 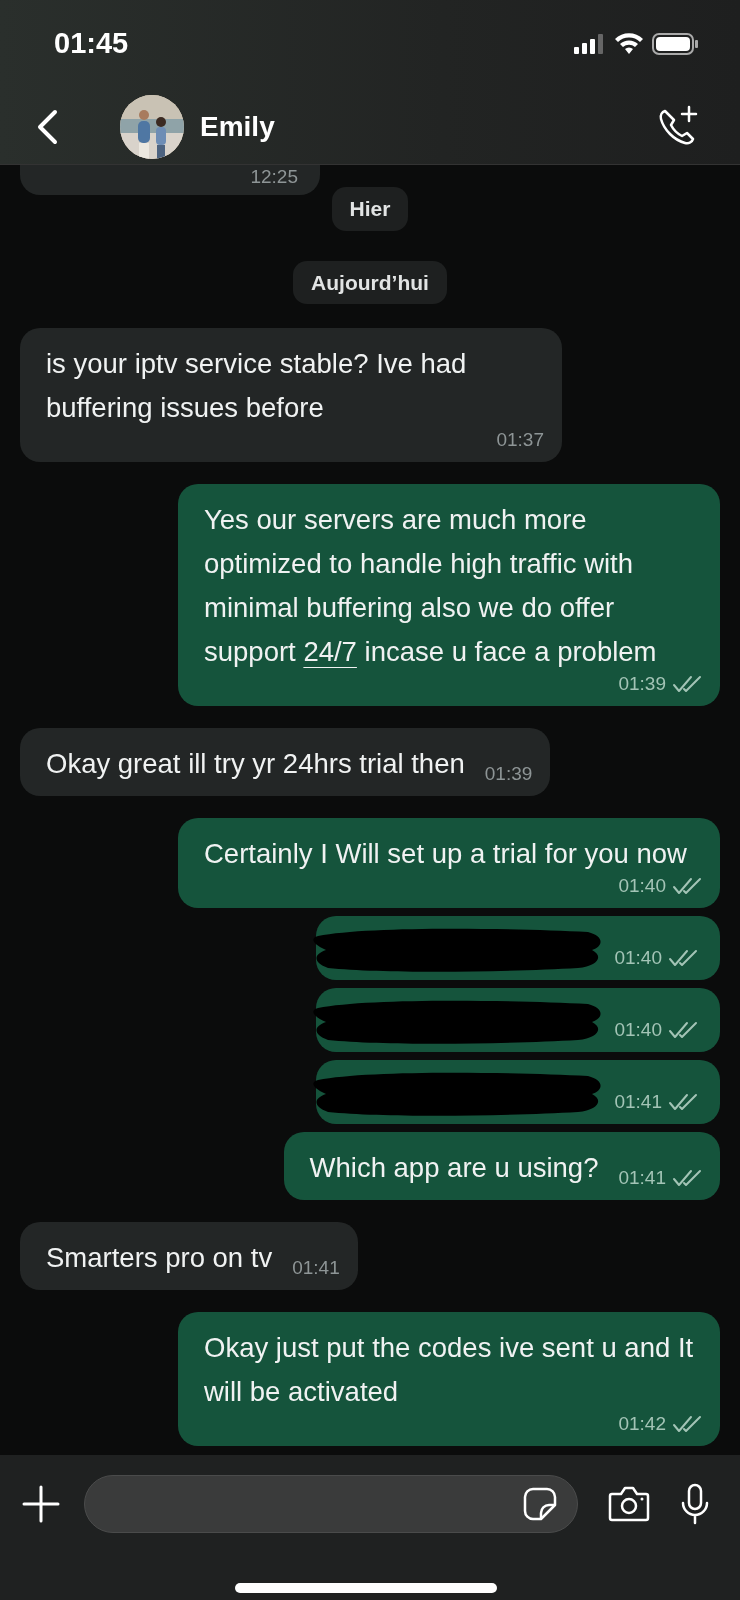 I want to click on status-time: 01:45, so click(x=91, y=44).